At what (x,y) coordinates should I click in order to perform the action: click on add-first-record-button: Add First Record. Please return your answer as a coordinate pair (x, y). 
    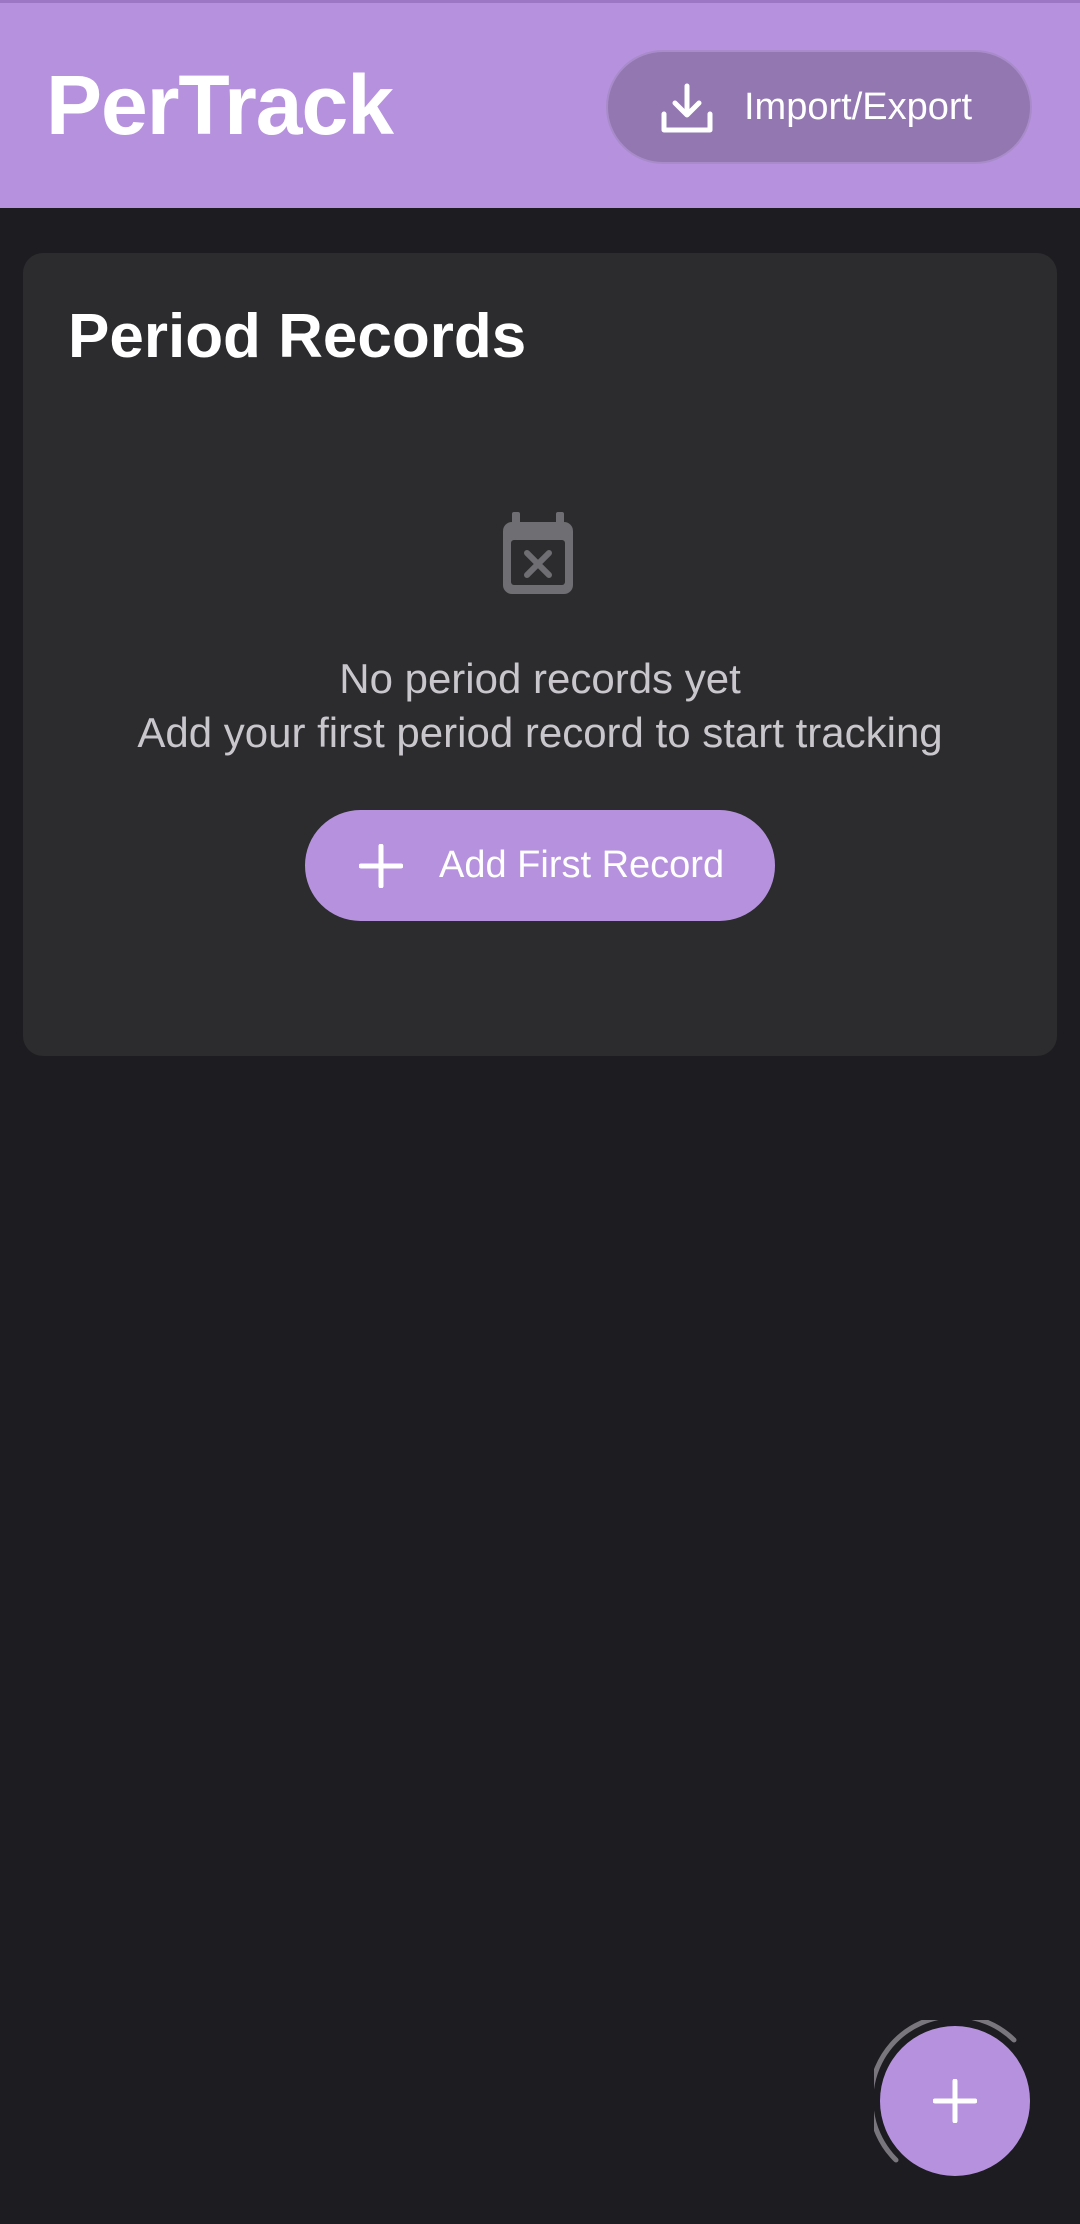
    Looking at the image, I should click on (540, 865).